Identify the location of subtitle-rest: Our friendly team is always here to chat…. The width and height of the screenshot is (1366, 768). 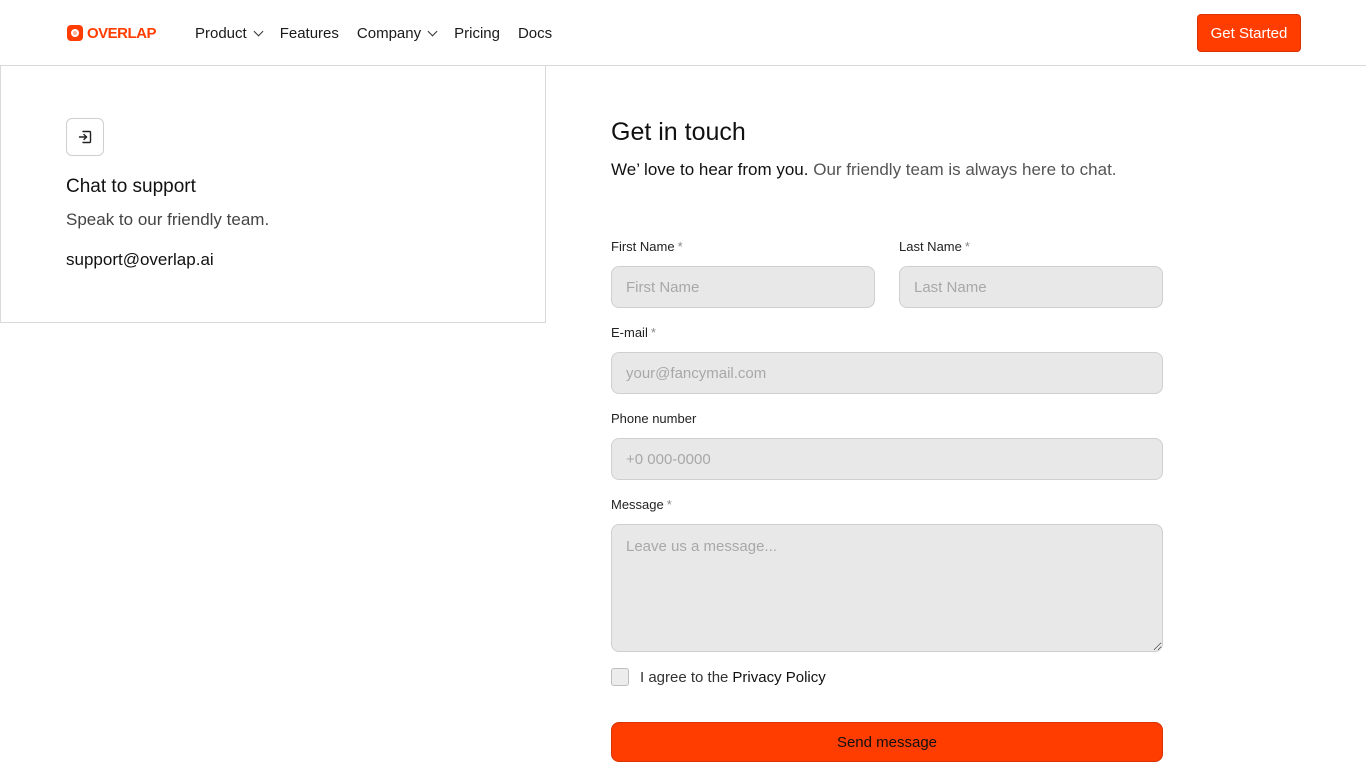
(965, 169).